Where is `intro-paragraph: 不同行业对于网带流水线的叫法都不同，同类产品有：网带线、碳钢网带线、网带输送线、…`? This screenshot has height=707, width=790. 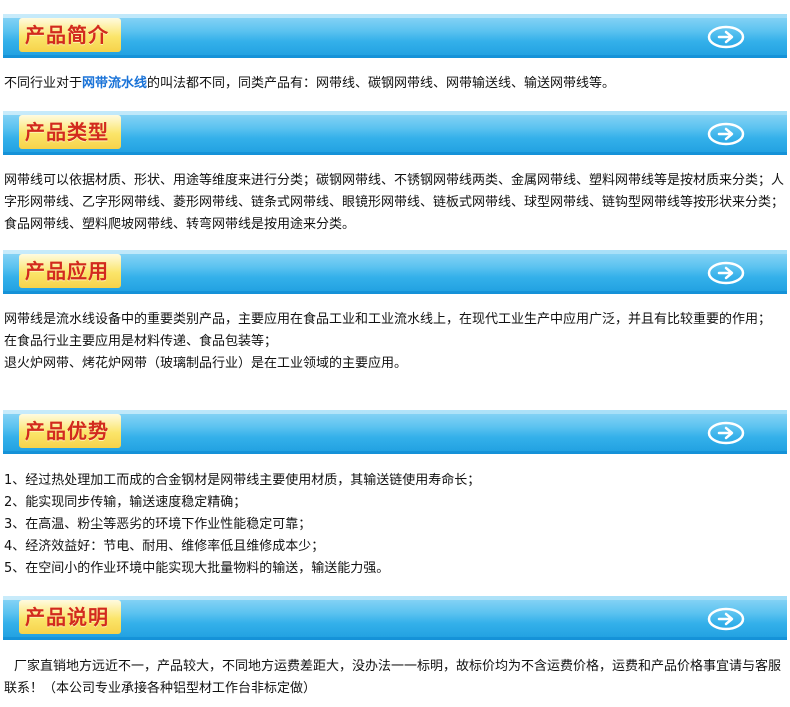
intro-paragraph: 不同行业对于网带流水线的叫法都不同，同类产品有：网带线、碳钢网带线、网带输送线、… is located at coordinates (395, 84).